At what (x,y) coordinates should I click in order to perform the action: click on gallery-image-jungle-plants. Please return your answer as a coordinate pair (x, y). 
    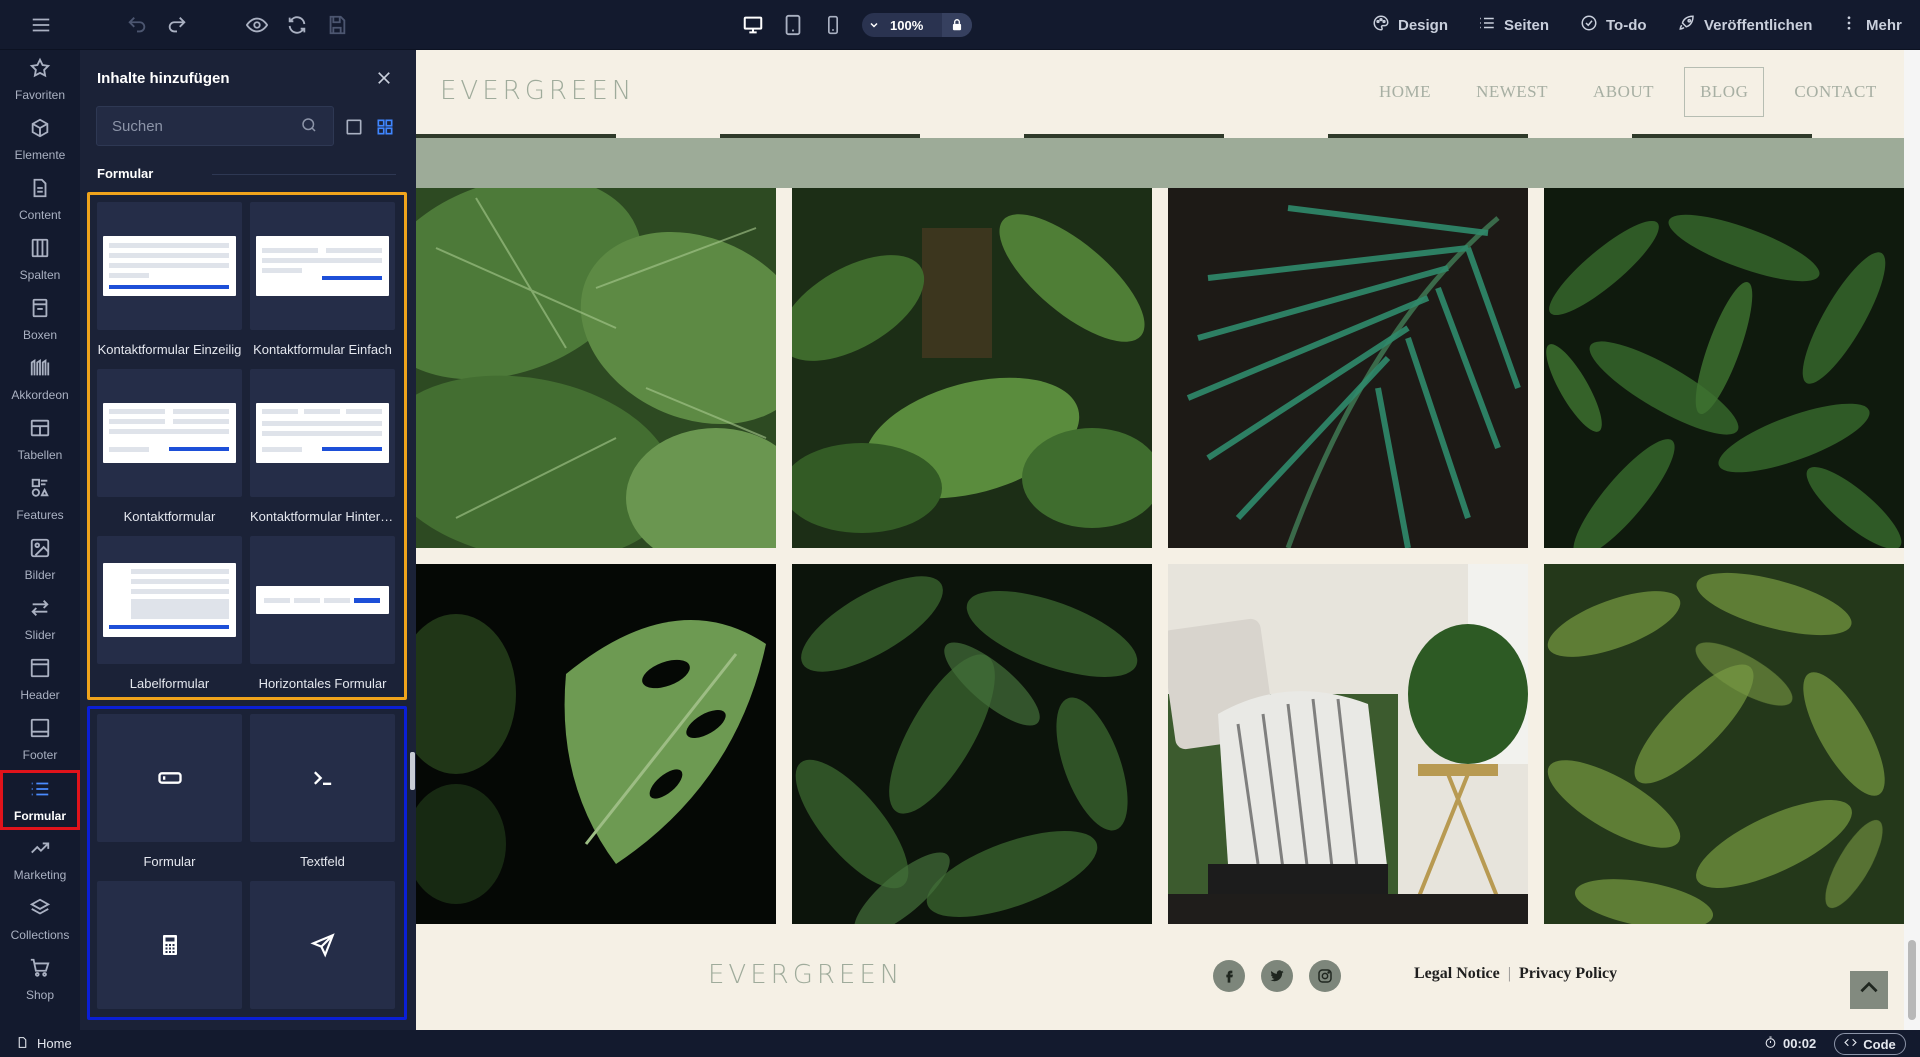
    Looking at the image, I should click on (972, 368).